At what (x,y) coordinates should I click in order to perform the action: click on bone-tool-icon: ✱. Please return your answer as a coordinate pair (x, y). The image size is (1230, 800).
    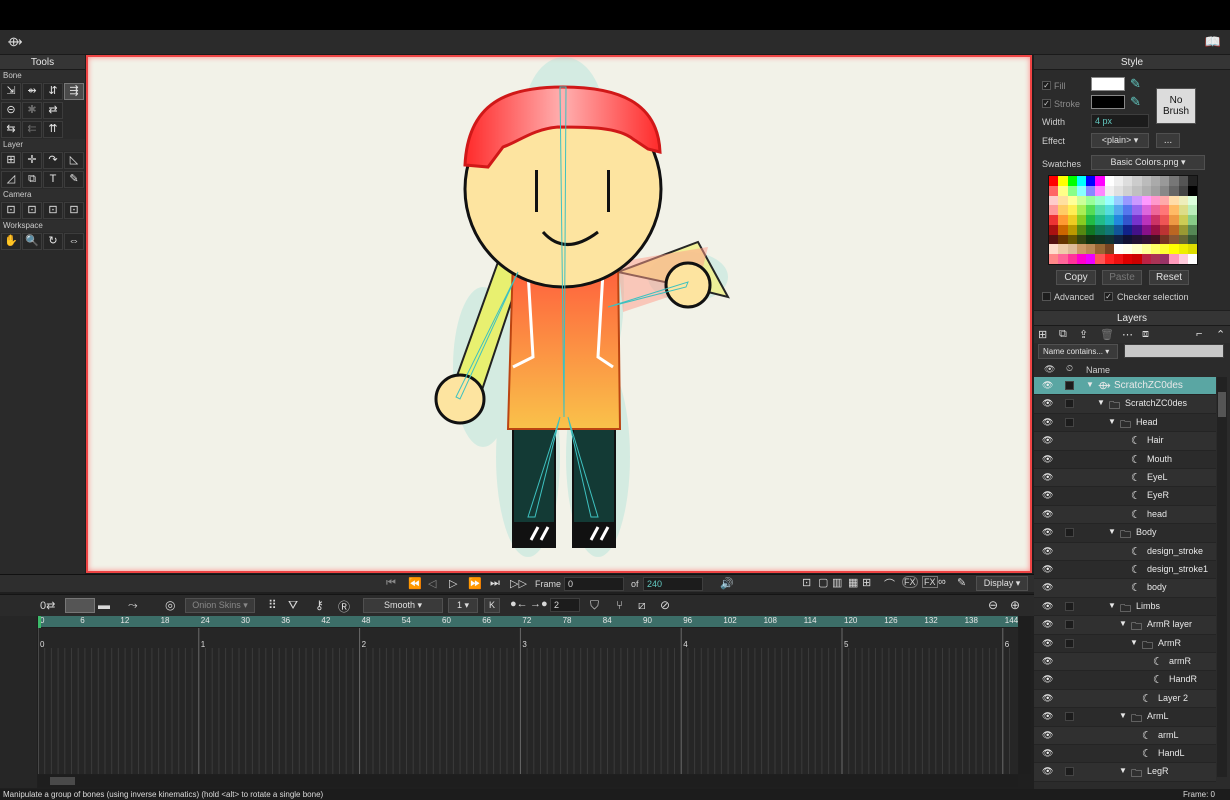
    Looking at the image, I should click on (32, 110).